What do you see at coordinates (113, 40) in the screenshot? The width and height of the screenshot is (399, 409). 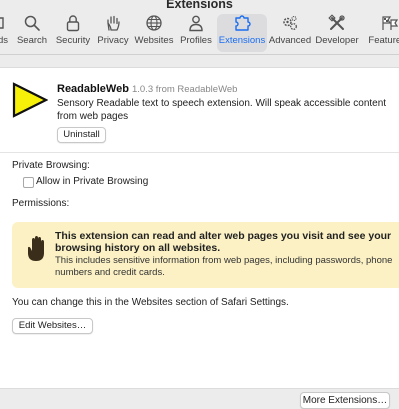 I see `tab-label: Privacy` at bounding box center [113, 40].